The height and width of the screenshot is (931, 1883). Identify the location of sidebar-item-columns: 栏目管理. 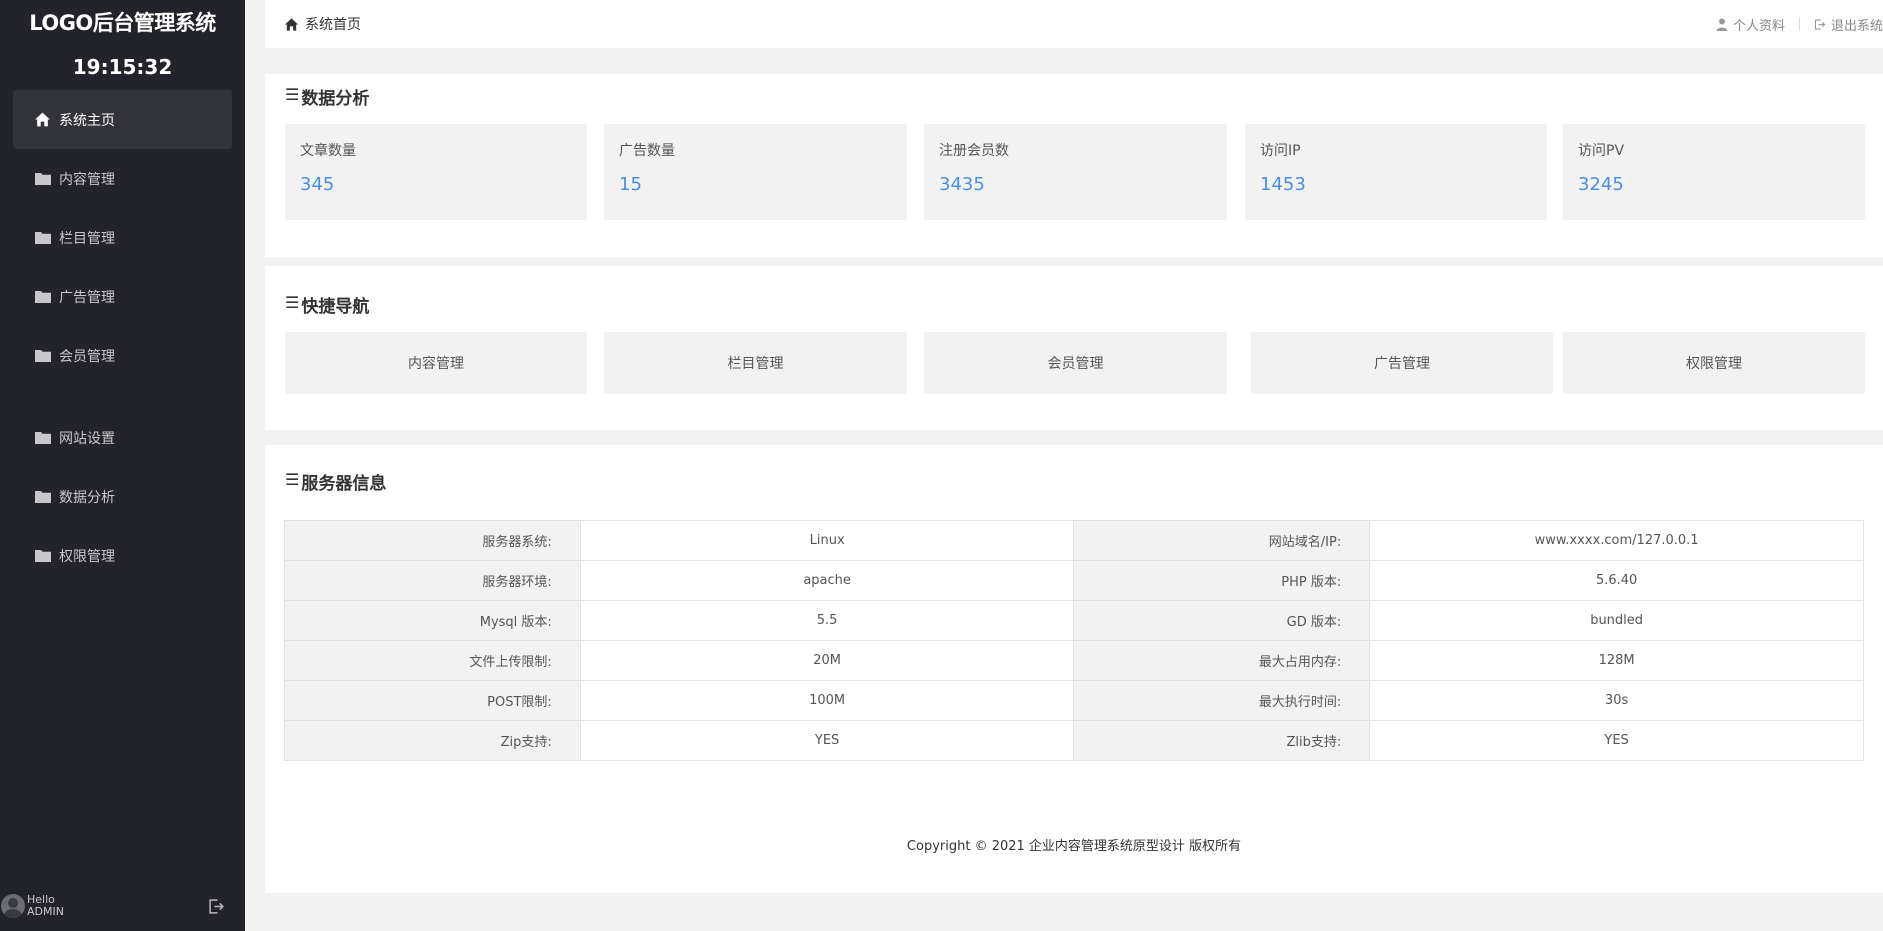
(122, 237).